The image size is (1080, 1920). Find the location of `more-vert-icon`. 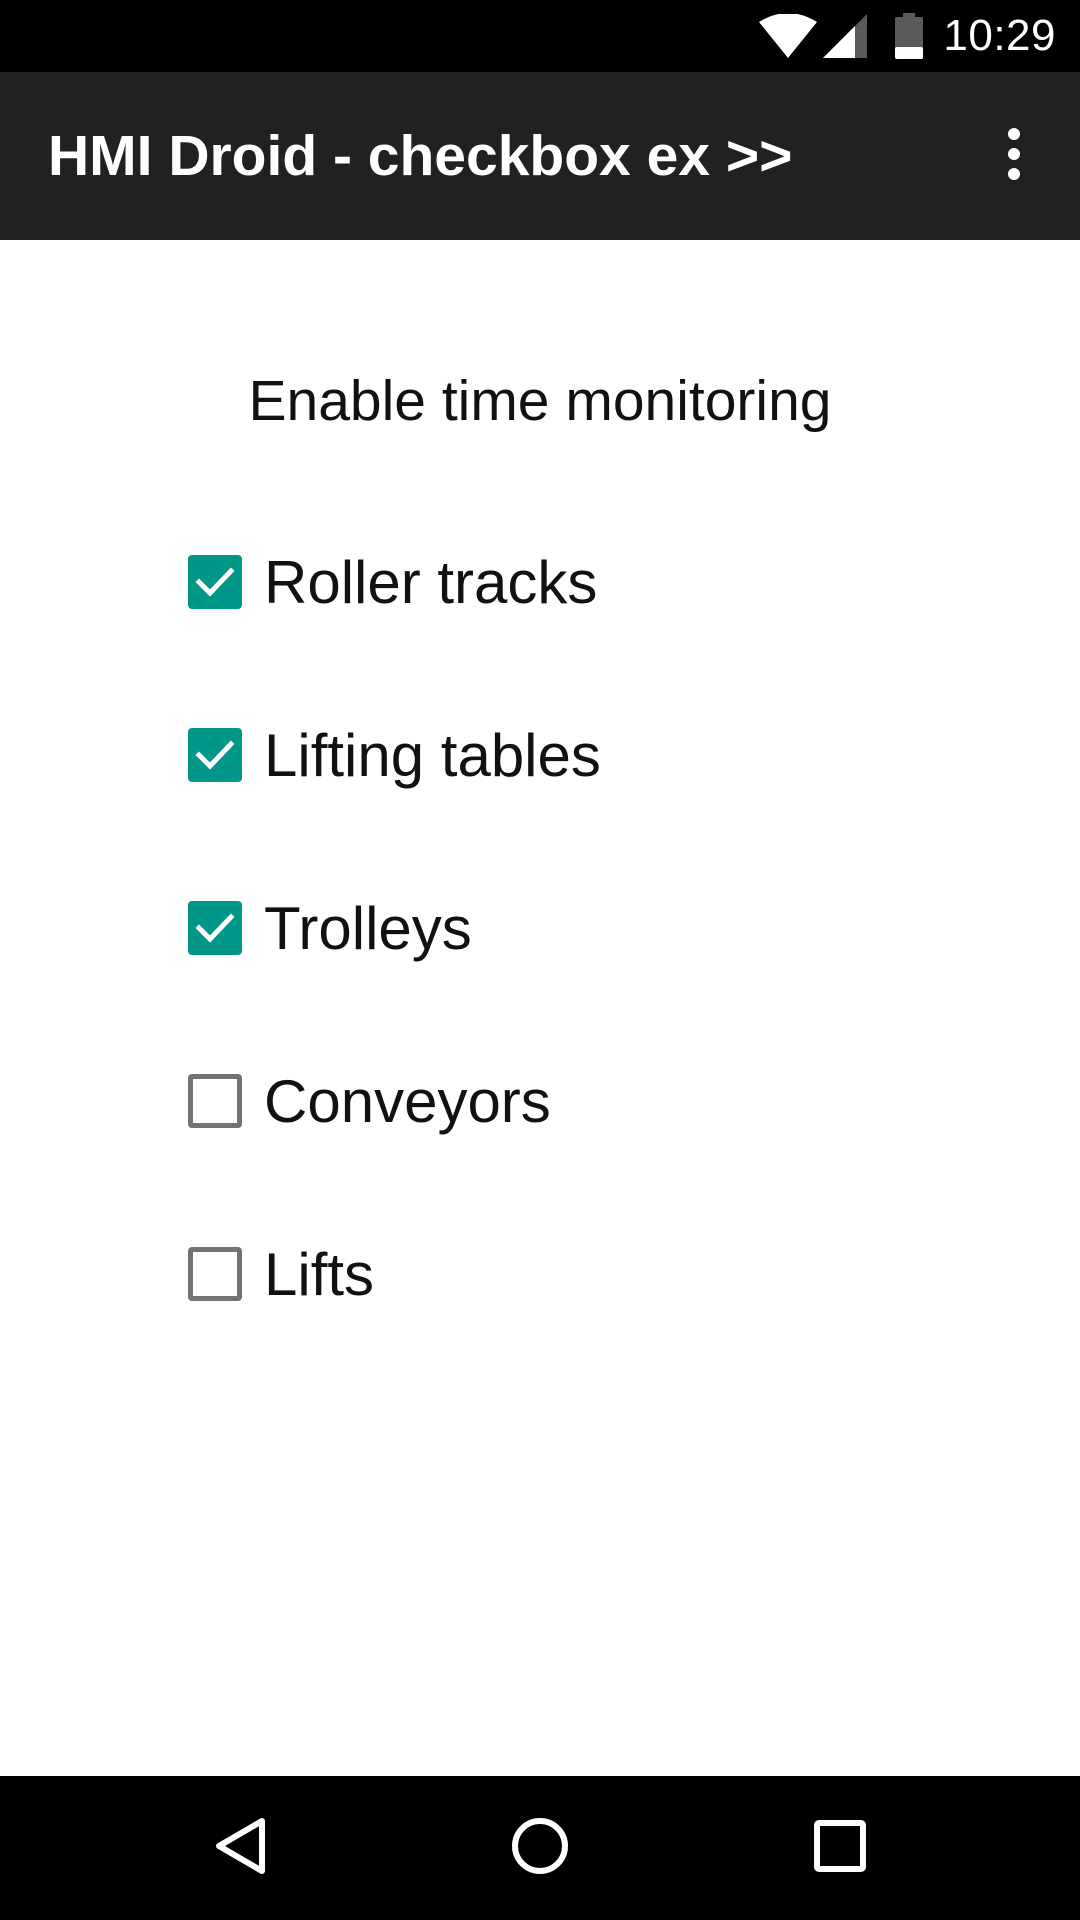

more-vert-icon is located at coordinates (1014, 156).